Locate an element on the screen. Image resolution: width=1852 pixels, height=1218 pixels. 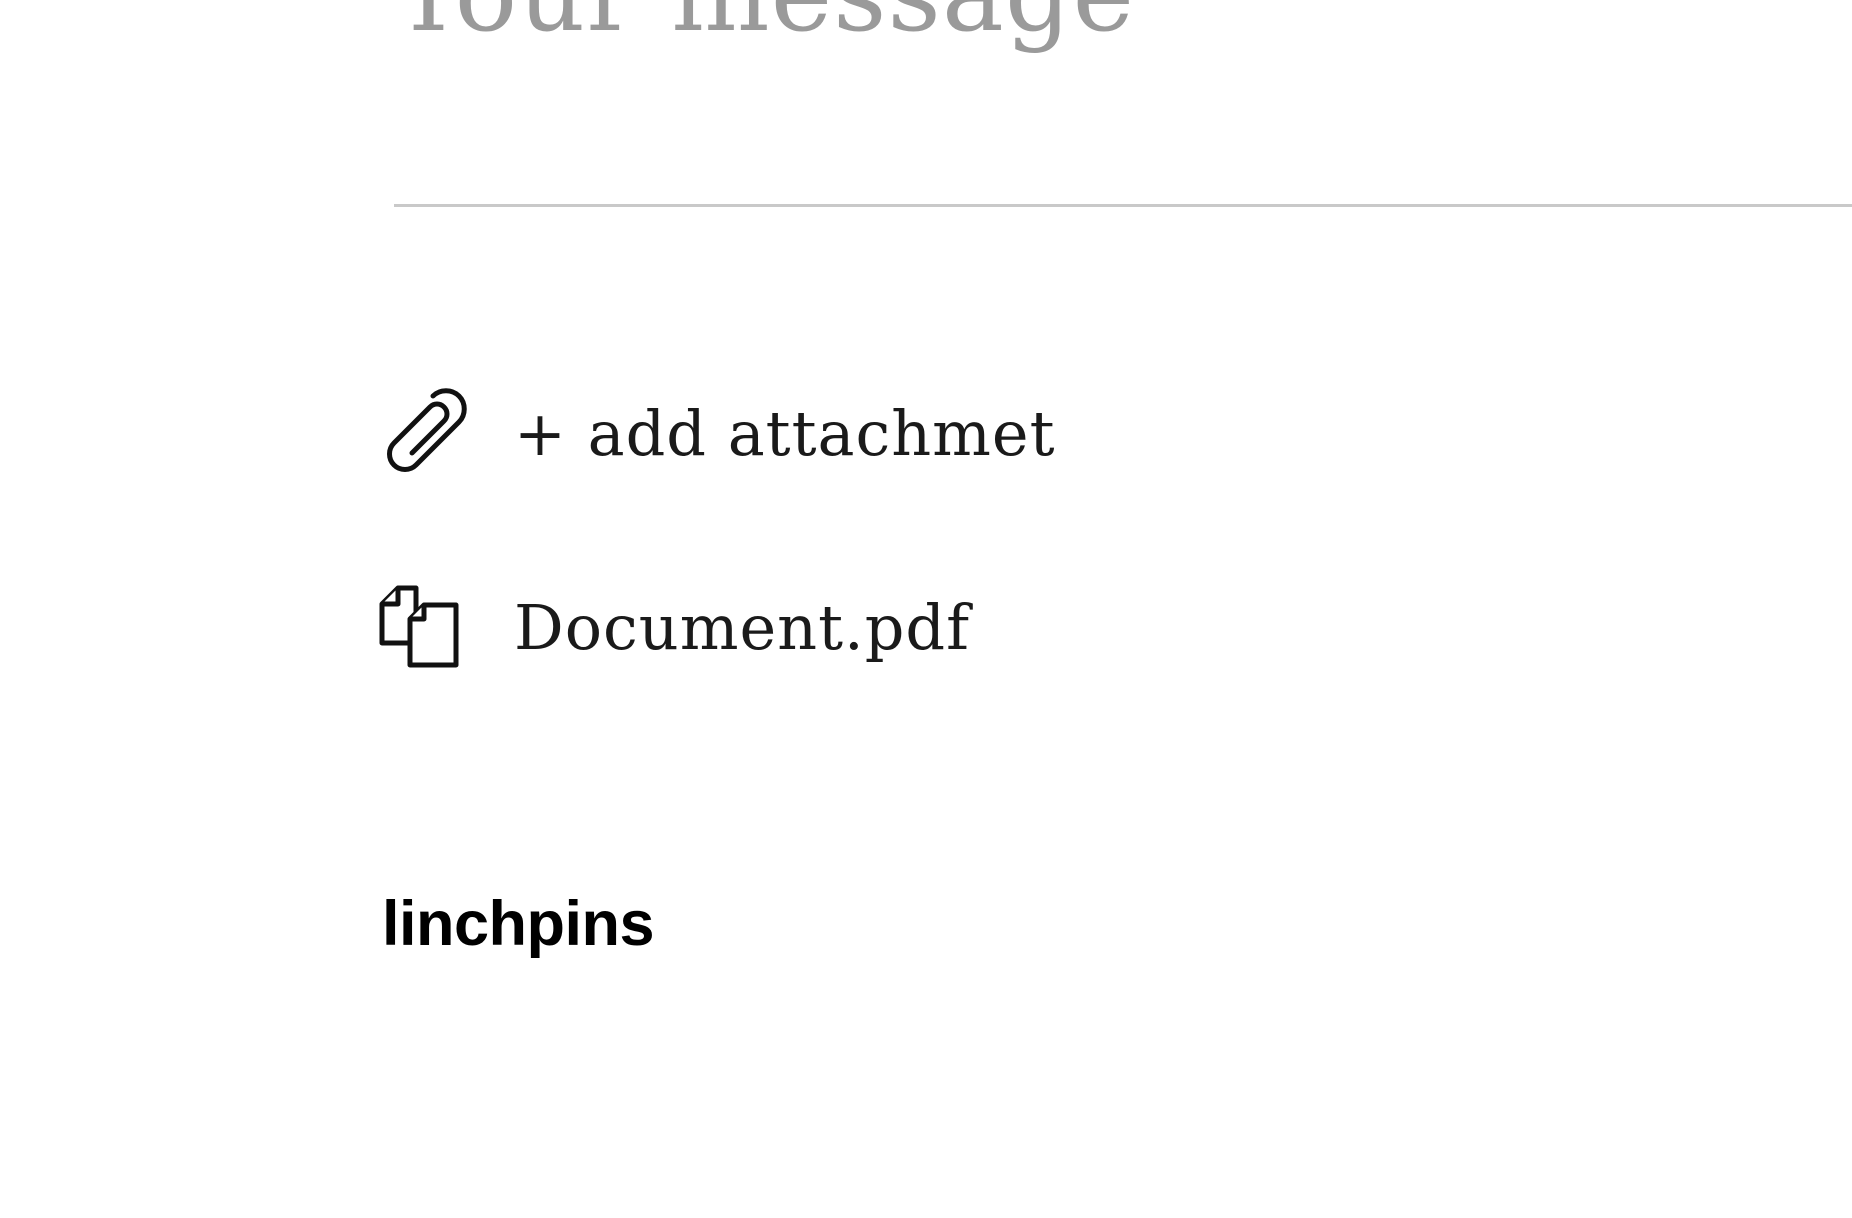
attachment-filename: Document.pdf is located at coordinates (742, 627).